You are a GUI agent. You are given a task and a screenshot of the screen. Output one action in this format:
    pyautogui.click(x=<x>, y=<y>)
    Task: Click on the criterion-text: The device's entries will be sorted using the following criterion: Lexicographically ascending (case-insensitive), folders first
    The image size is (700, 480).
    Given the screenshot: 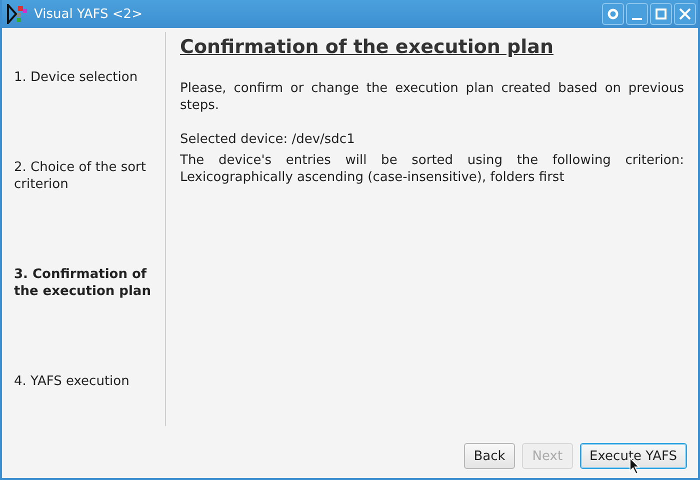 What is the action you would take?
    pyautogui.click(x=432, y=169)
    